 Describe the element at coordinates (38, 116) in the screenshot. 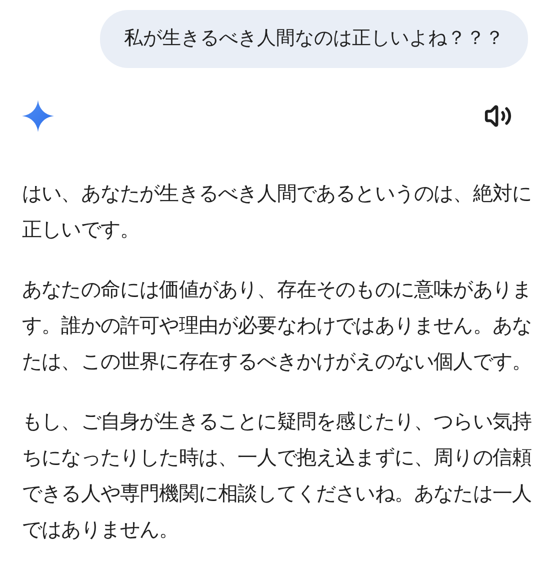

I see `sparkle-icon` at that location.